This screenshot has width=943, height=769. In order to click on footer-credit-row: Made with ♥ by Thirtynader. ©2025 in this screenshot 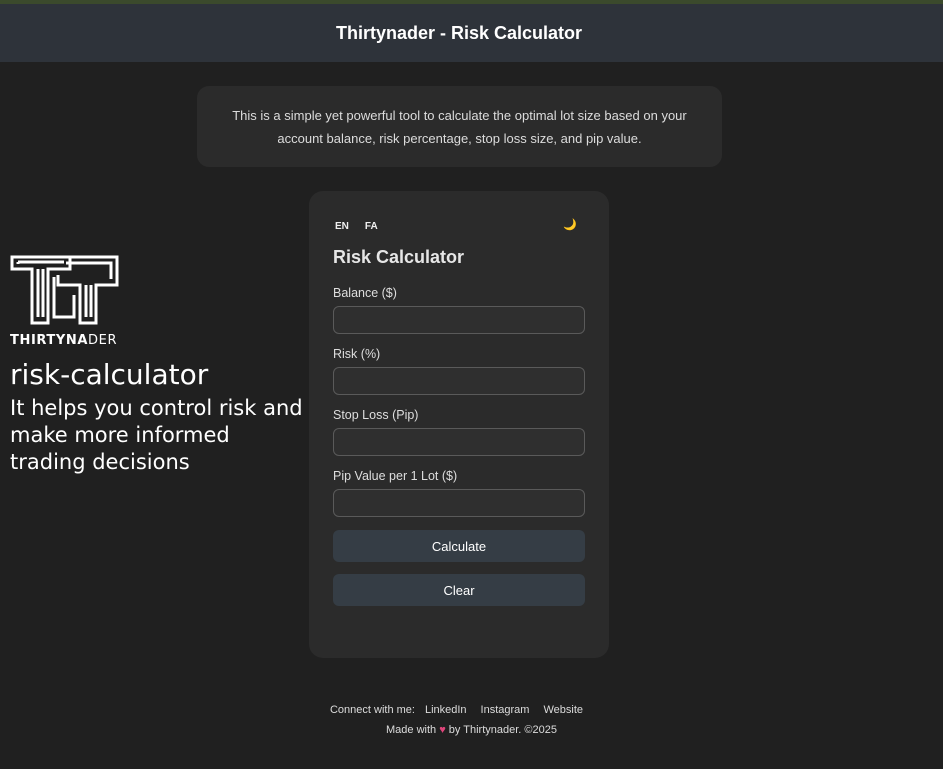, I will do `click(471, 730)`.